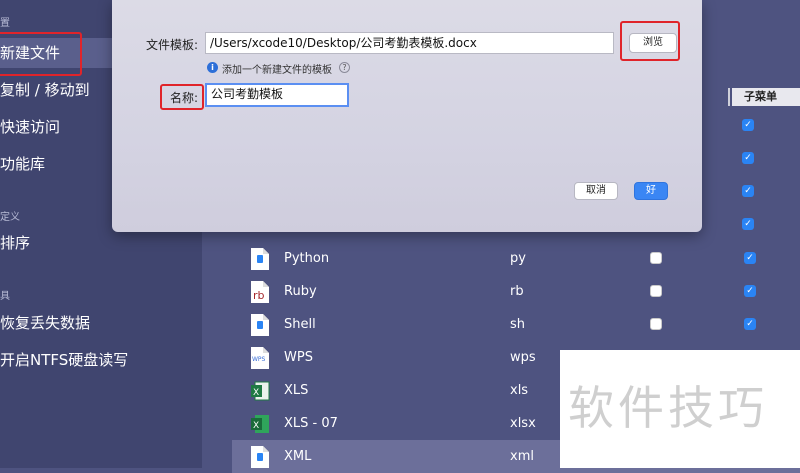  I want to click on ruby-file-icon: rb, so click(260, 292).